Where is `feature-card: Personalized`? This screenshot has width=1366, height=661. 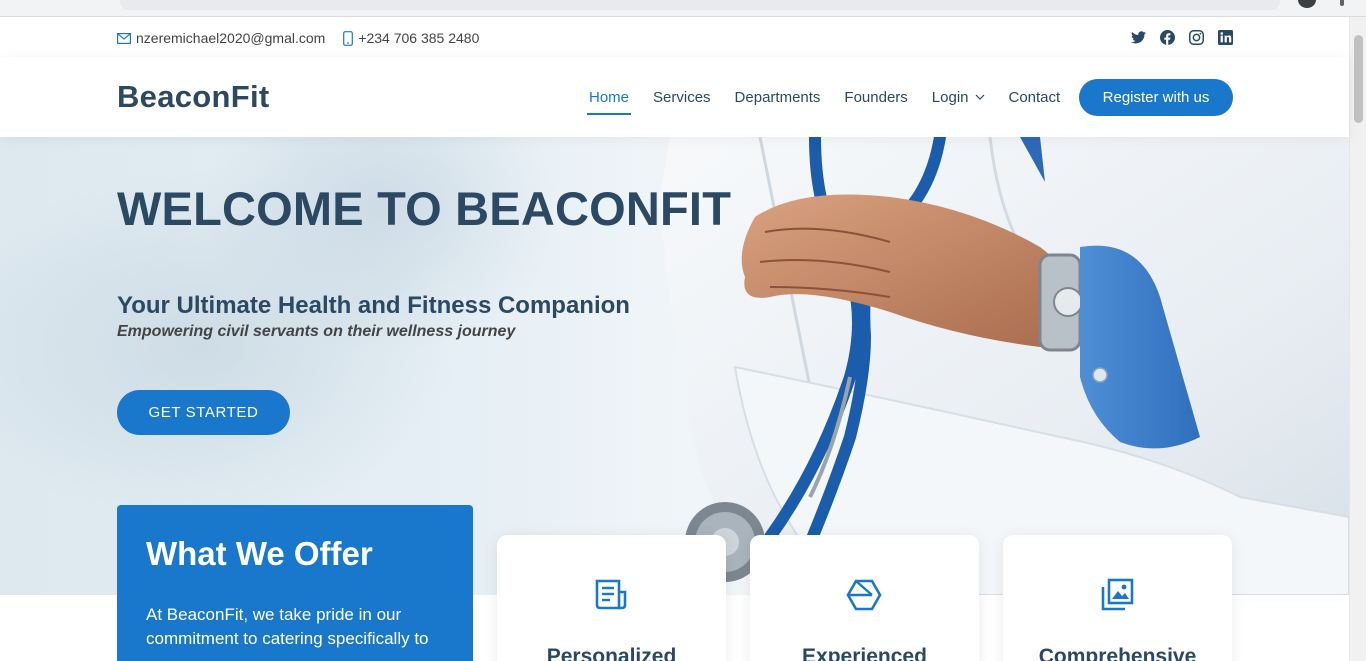
feature-card: Personalized is located at coordinates (611, 598).